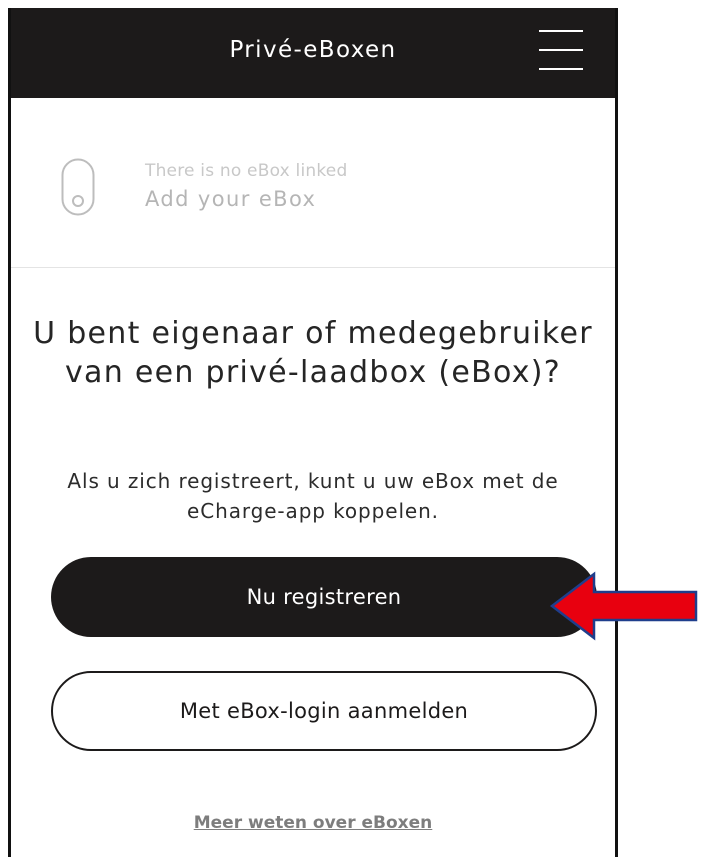 This screenshot has width=704, height=857. I want to click on ebox-login-button: Met eBox-login aanmelden, so click(324, 711).